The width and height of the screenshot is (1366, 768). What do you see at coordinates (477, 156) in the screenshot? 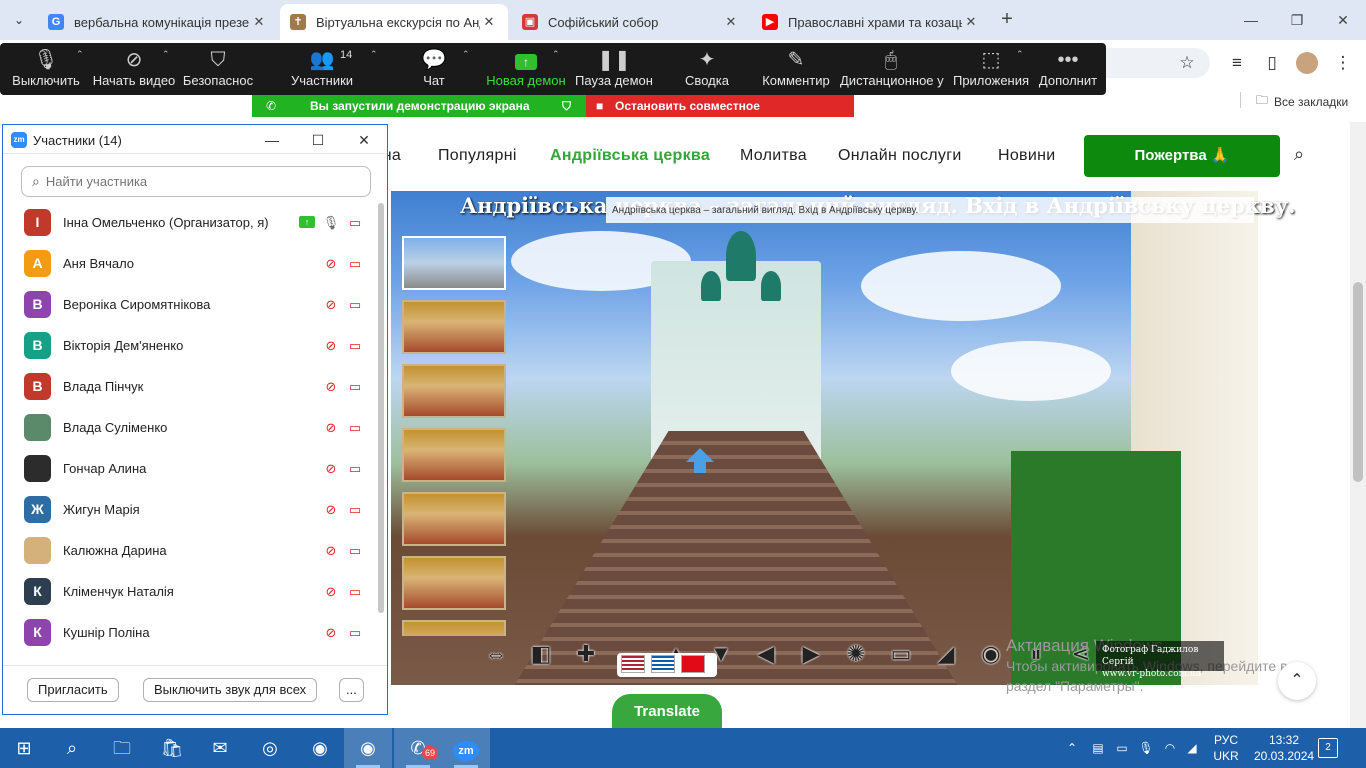
I see `nav-item-popular: Популярні` at bounding box center [477, 156].